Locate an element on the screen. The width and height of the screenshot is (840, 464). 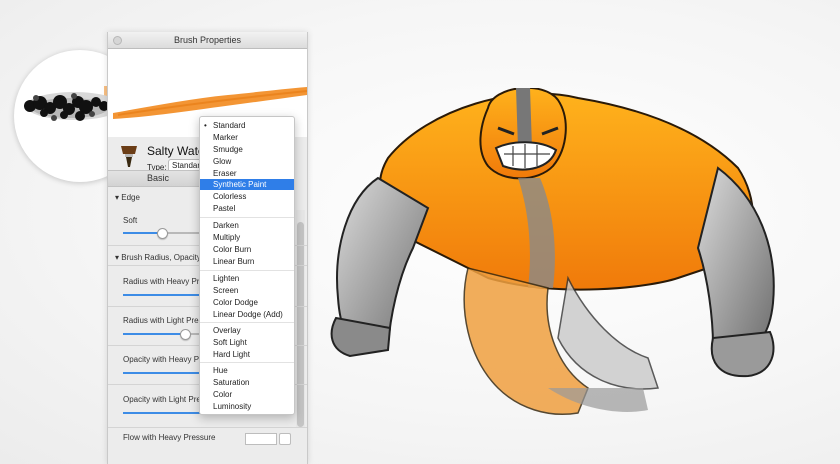
menu-item-pastel: Pastel is located at coordinates (247, 208).